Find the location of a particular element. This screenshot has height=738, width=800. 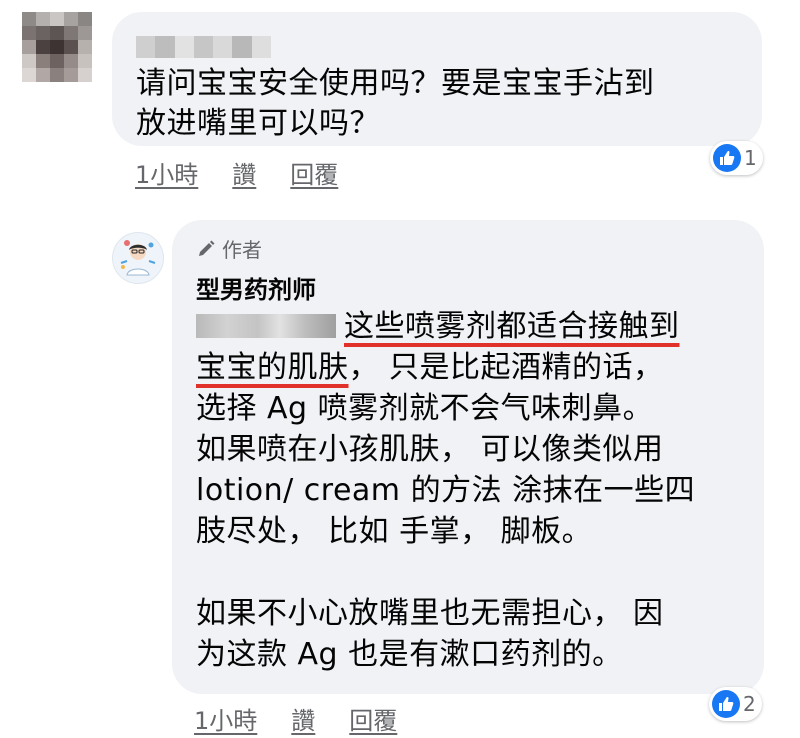

comment-text-line-2: 放进嘴里可以吗？ is located at coordinates (258, 123).